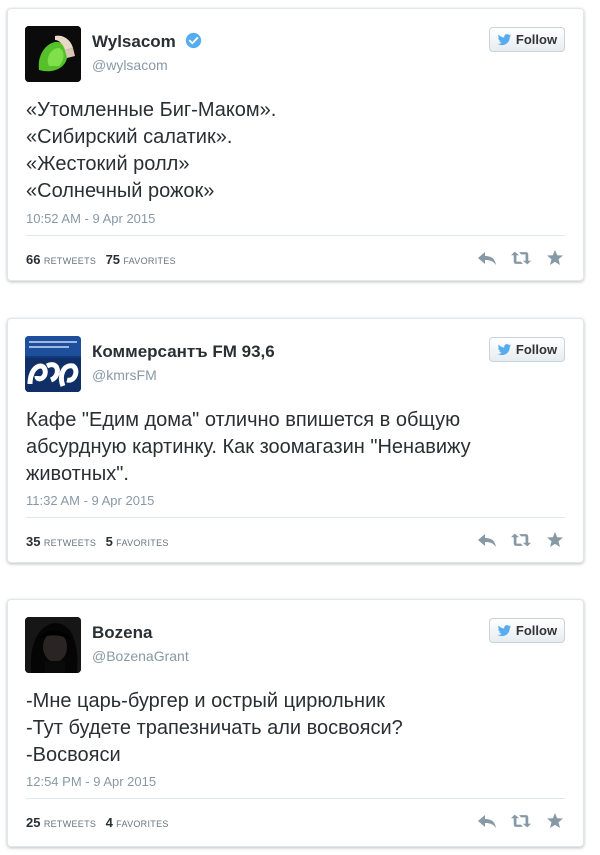 This screenshot has height=855, width=600. I want to click on tweet-line: -Восвояси, so click(73, 755).